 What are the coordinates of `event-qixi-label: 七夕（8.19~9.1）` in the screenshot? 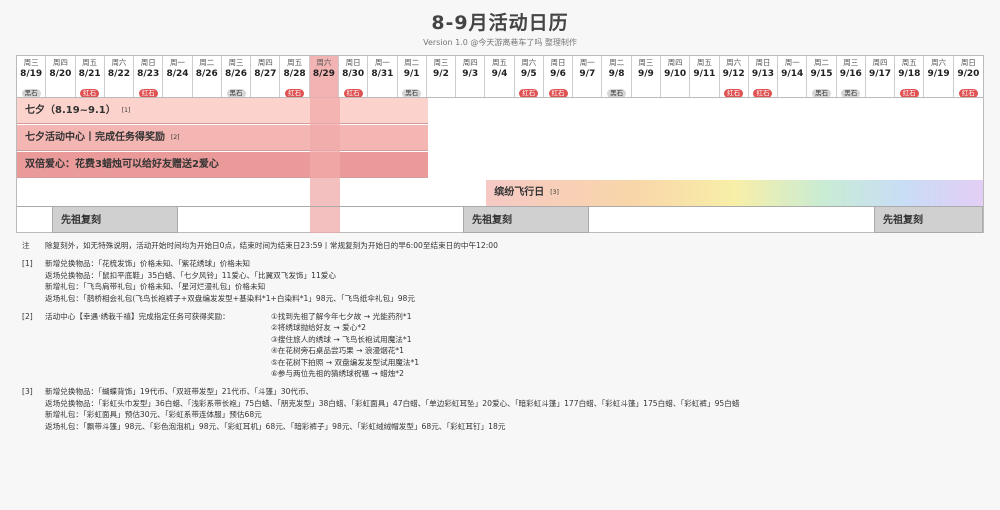 It's located at (70, 110).